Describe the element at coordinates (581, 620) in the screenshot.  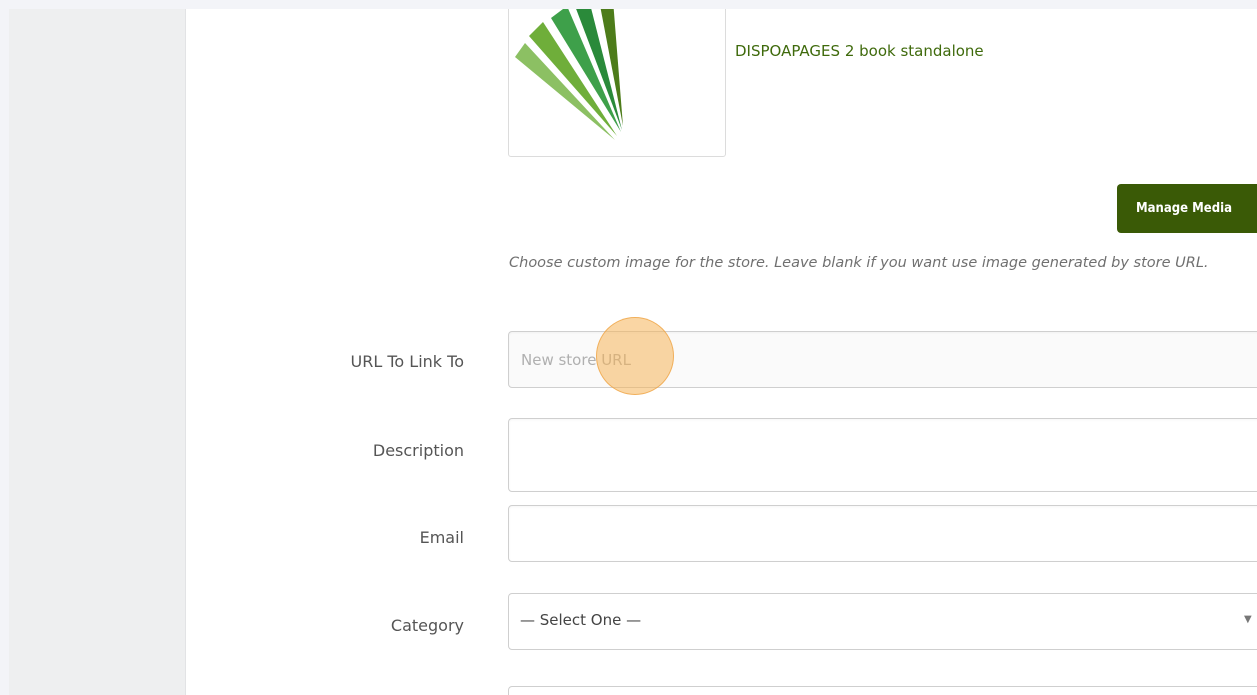
I see `category-selected-value: — Select One —` at that location.